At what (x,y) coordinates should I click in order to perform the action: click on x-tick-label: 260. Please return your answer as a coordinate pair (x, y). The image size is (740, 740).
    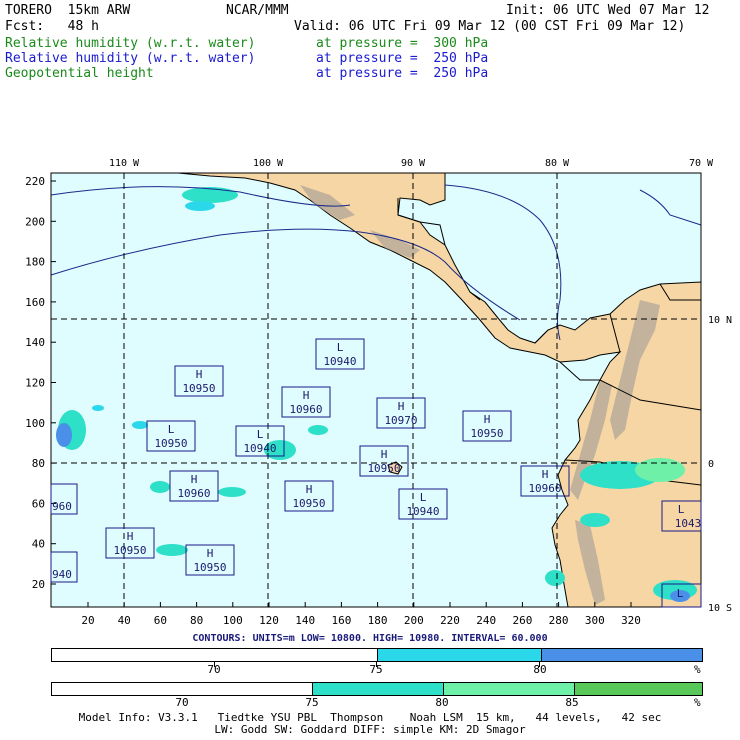
    Looking at the image, I should click on (522, 620).